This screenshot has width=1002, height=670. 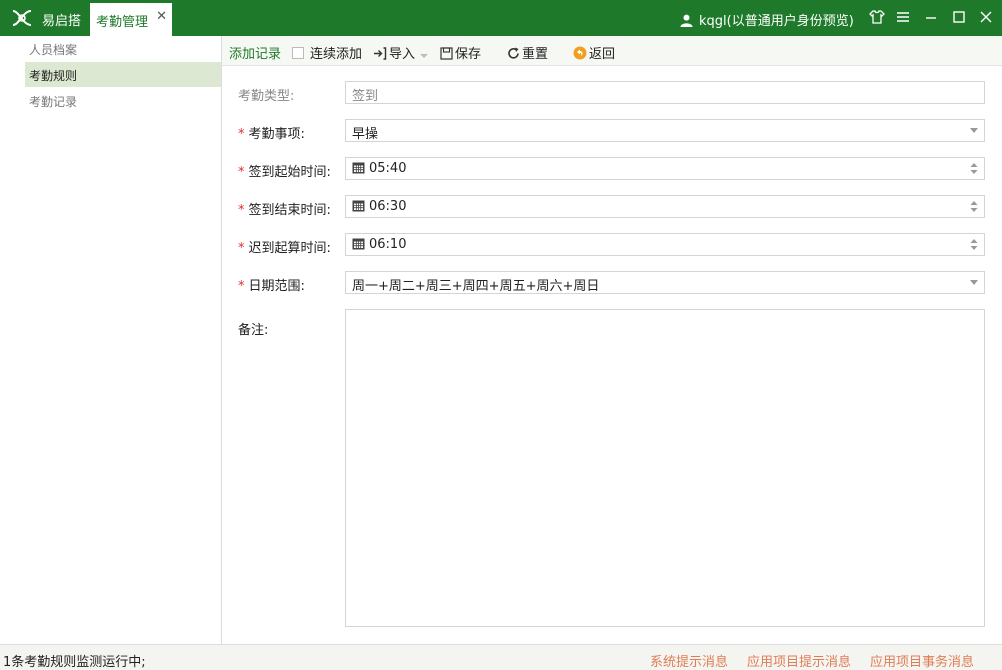 What do you see at coordinates (123, 100) in the screenshot?
I see `sidebar-item-attendance-records: 考勤记录` at bounding box center [123, 100].